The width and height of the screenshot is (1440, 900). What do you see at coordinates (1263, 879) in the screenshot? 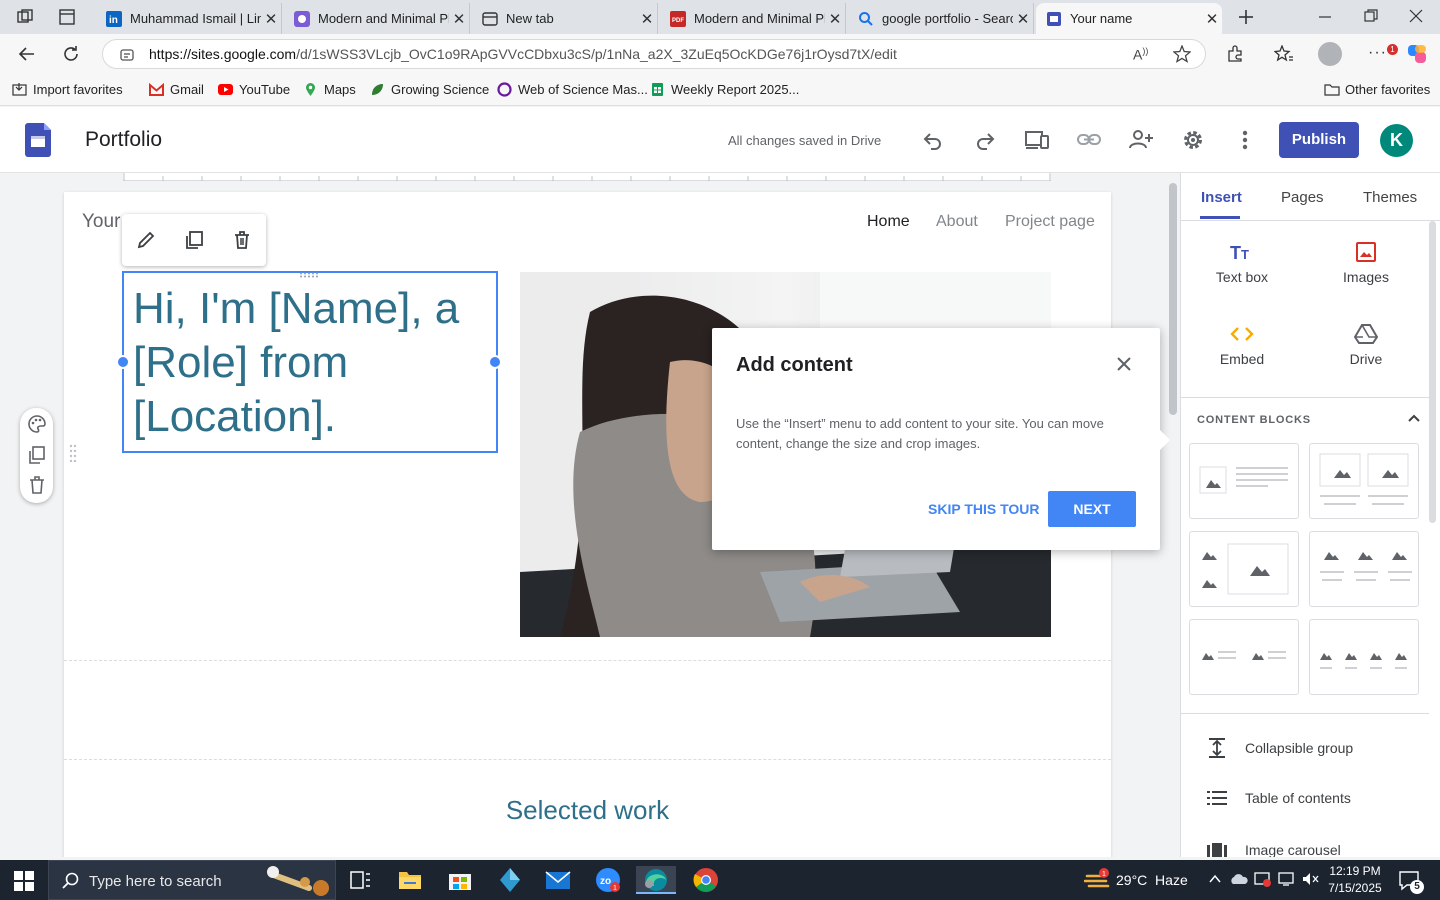
I see `security-alert-icon` at bounding box center [1263, 879].